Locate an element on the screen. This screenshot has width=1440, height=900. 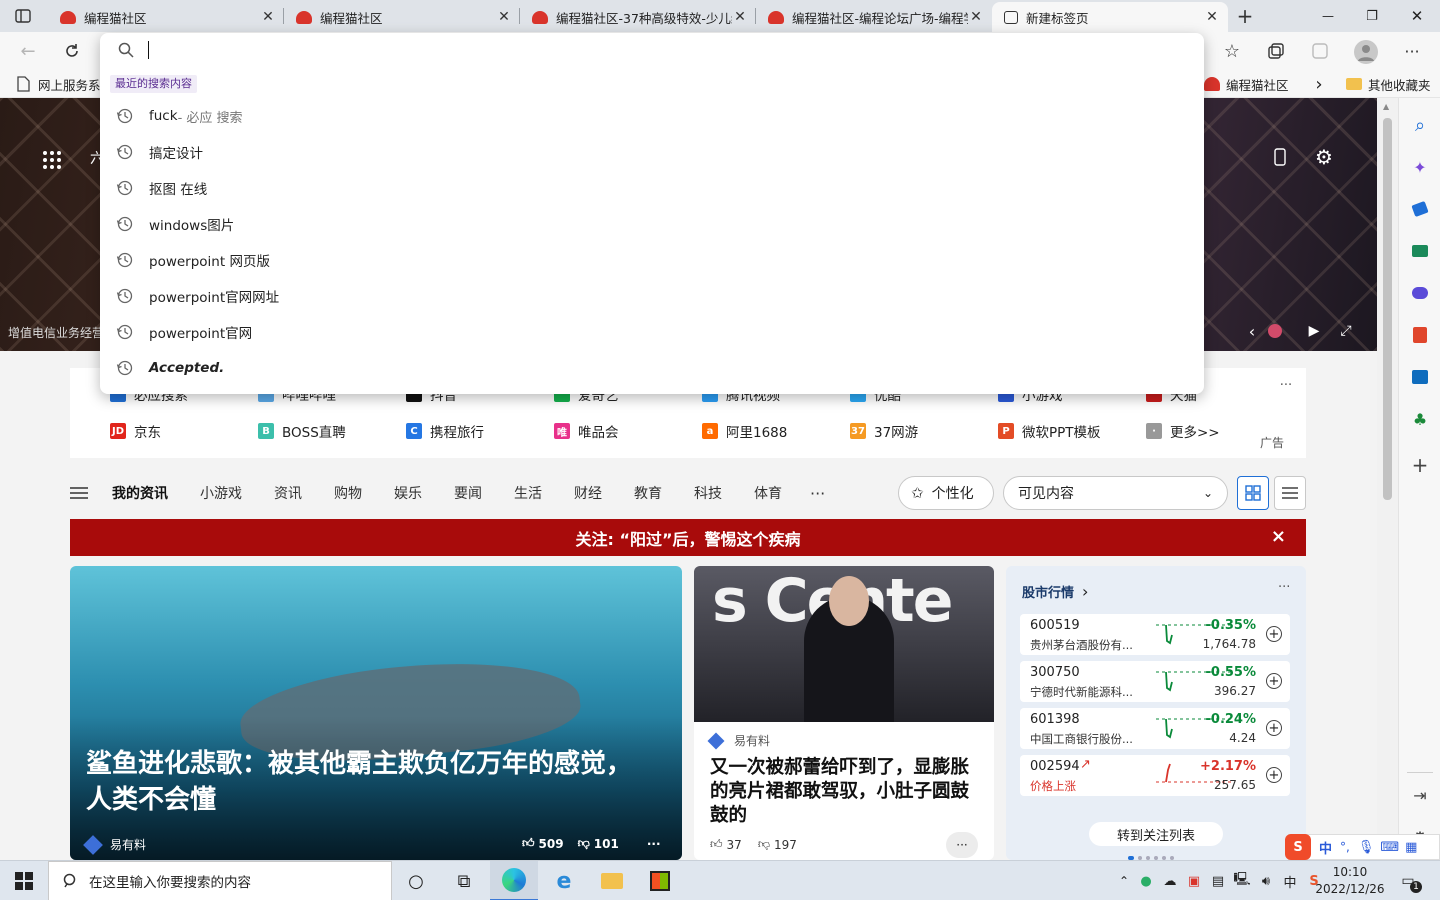
restore-button: ❐ is located at coordinates (1372, 16).